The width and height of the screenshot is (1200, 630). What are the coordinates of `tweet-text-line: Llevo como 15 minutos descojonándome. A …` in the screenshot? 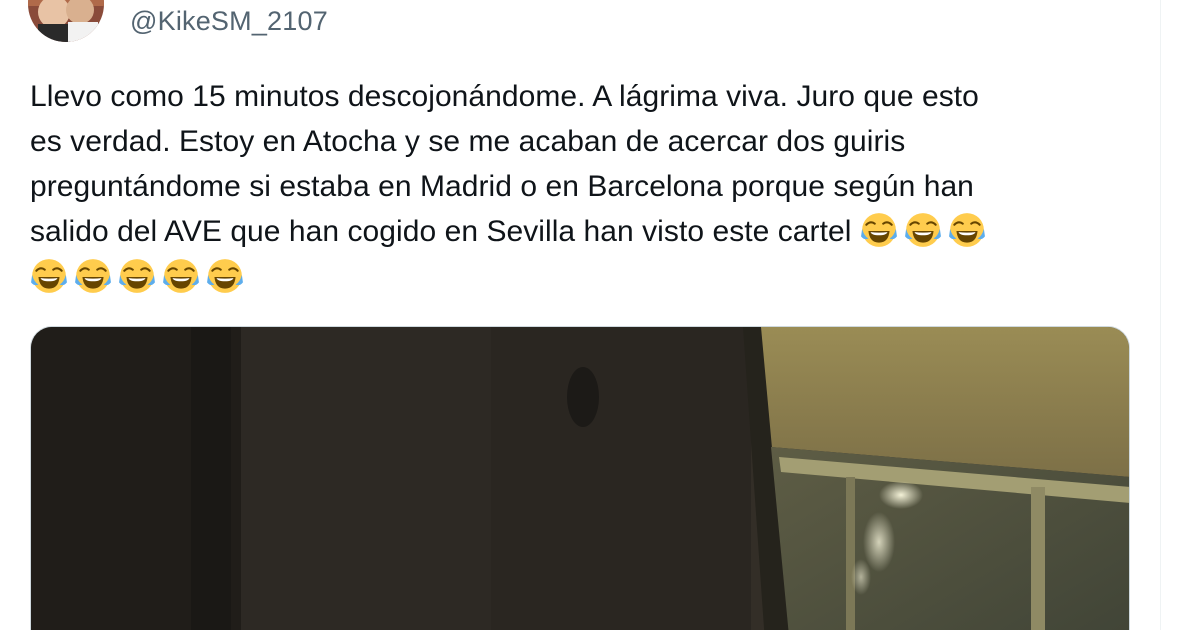 It's located at (504, 96).